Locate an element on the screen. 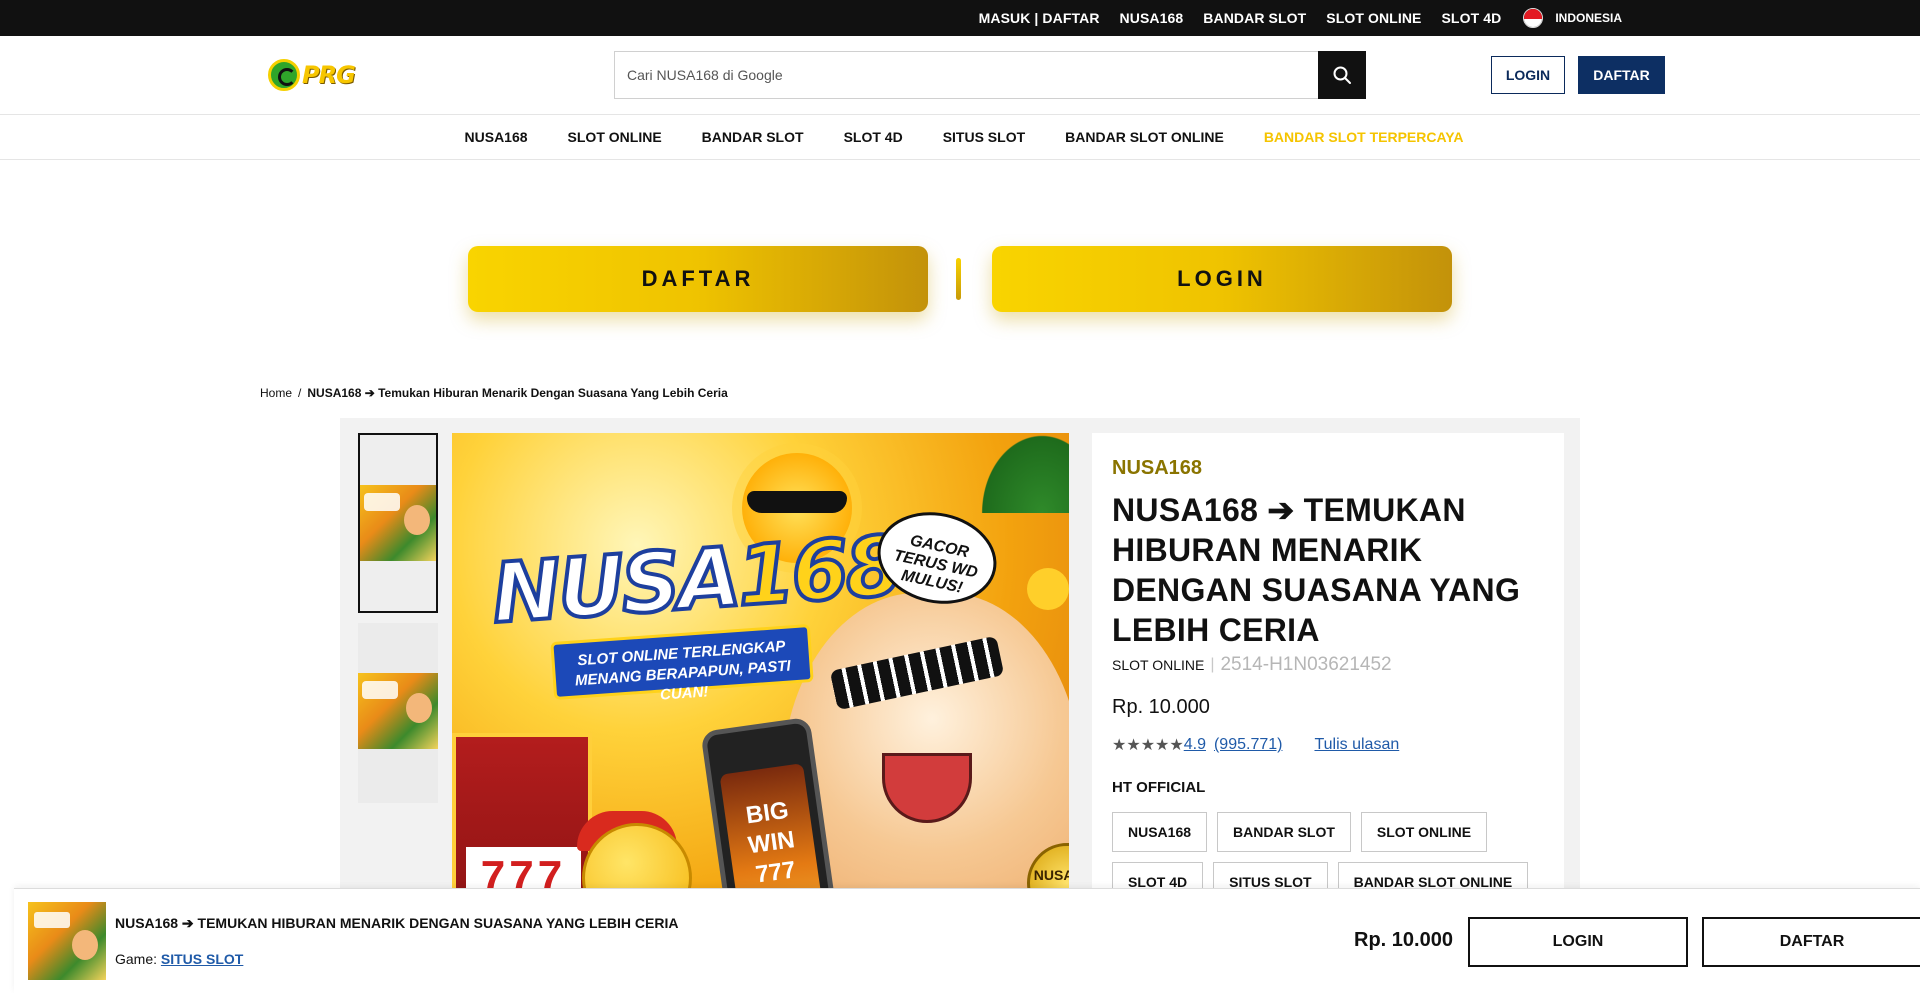  write-review-link: Tulis ulasan is located at coordinates (1356, 745).